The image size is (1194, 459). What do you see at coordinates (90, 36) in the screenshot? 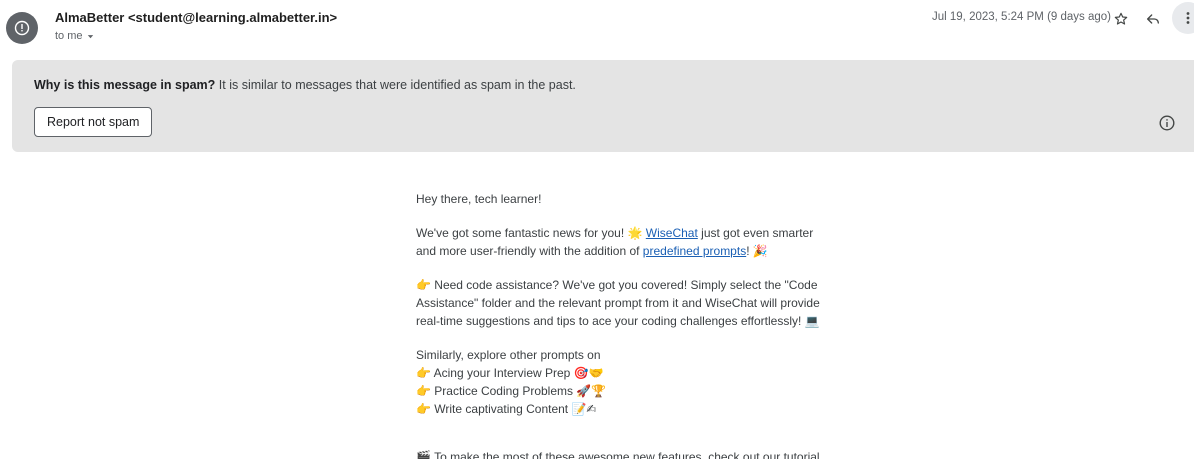
I see `caret-down-icon` at bounding box center [90, 36].